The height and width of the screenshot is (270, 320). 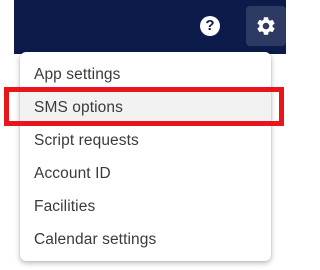 I want to click on menu-item-calendar-settings: Calendar settings, so click(x=145, y=239).